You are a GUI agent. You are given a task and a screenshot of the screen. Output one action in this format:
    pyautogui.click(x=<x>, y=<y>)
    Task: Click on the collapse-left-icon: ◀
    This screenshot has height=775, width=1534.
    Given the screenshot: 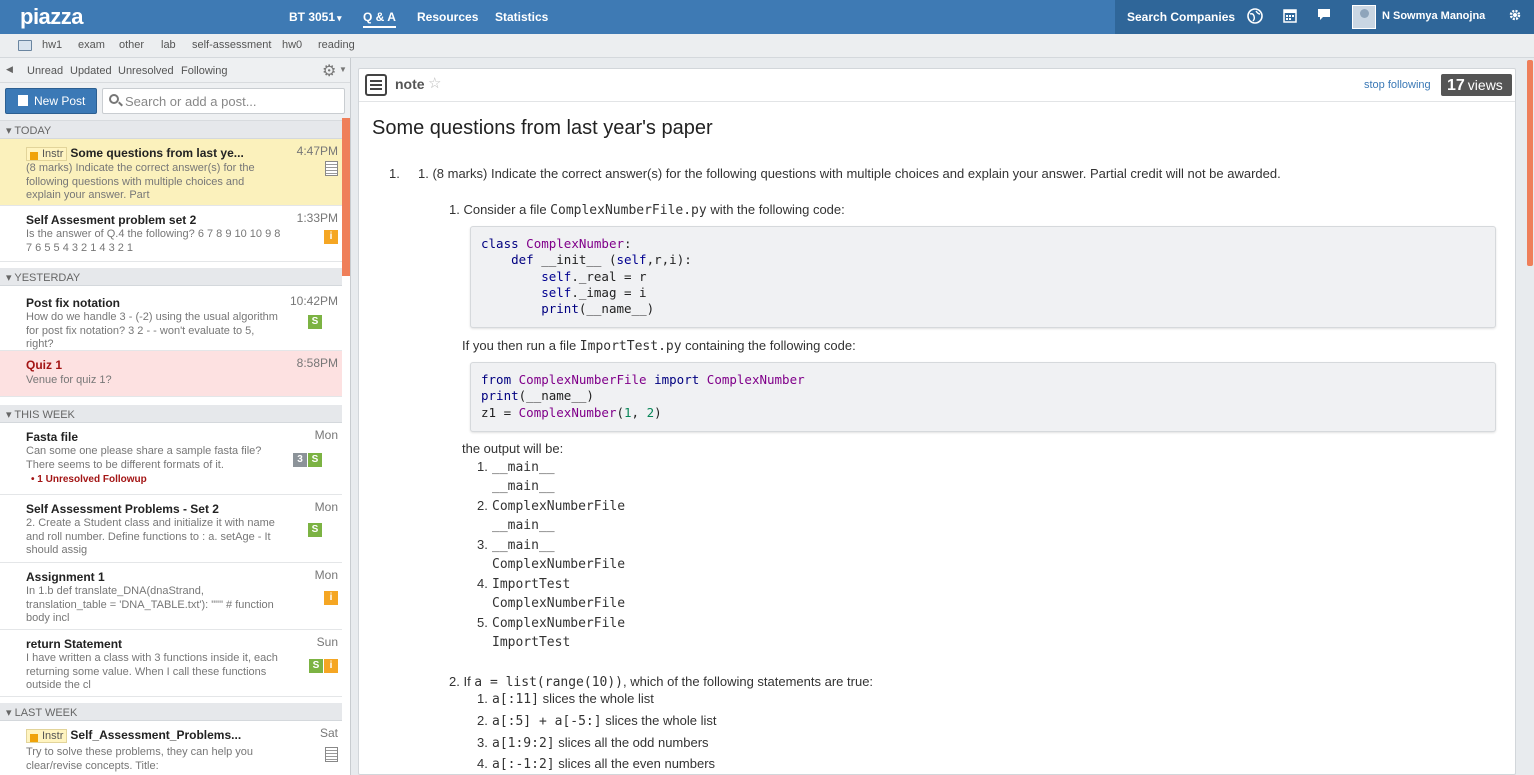 What is the action you would take?
    pyautogui.click(x=9, y=69)
    